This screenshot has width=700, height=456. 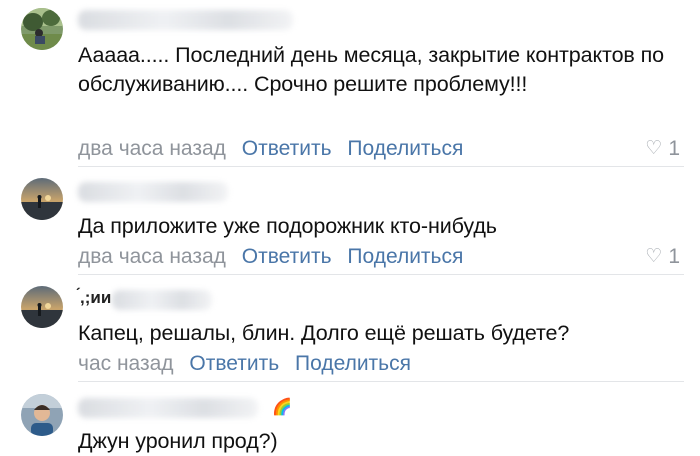 What do you see at coordinates (178, 441) in the screenshot?
I see `comment-text: Джун уронил прод?)` at bounding box center [178, 441].